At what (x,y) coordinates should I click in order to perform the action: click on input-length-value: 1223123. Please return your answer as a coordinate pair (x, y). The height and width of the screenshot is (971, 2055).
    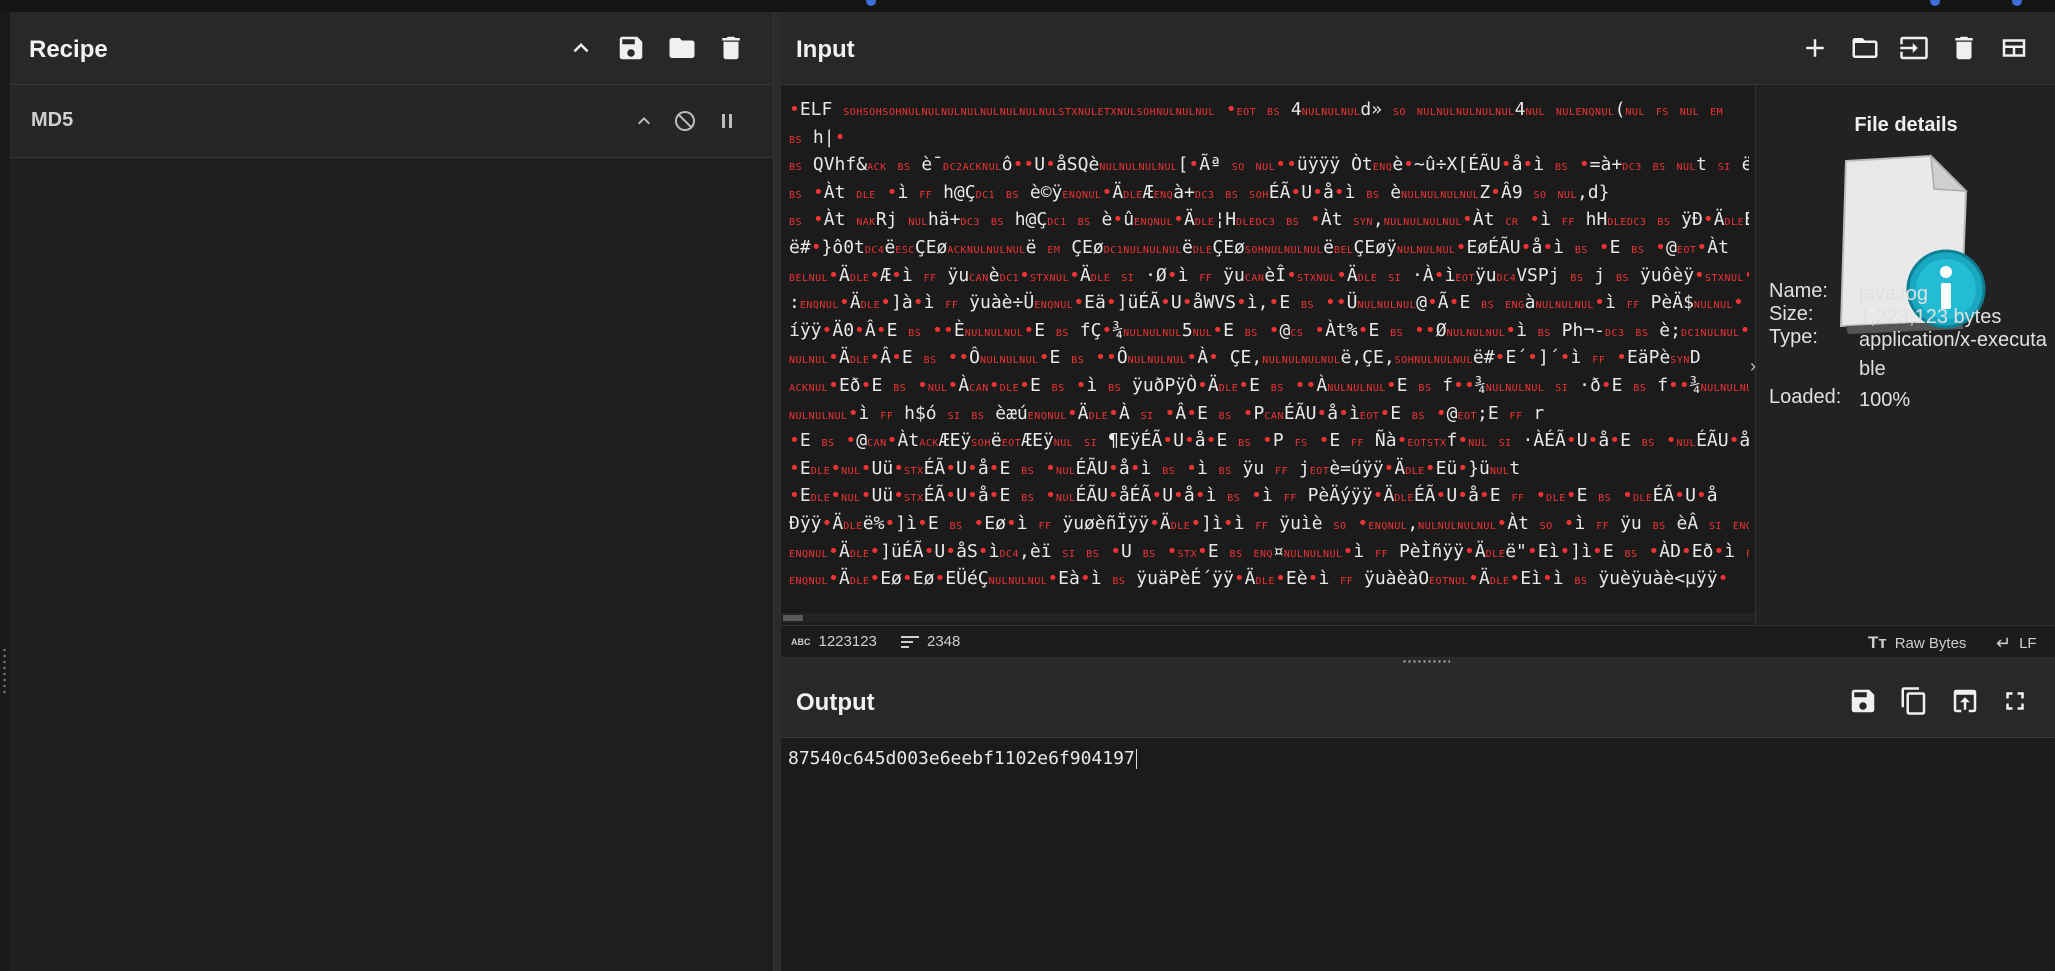
    Looking at the image, I should click on (847, 641).